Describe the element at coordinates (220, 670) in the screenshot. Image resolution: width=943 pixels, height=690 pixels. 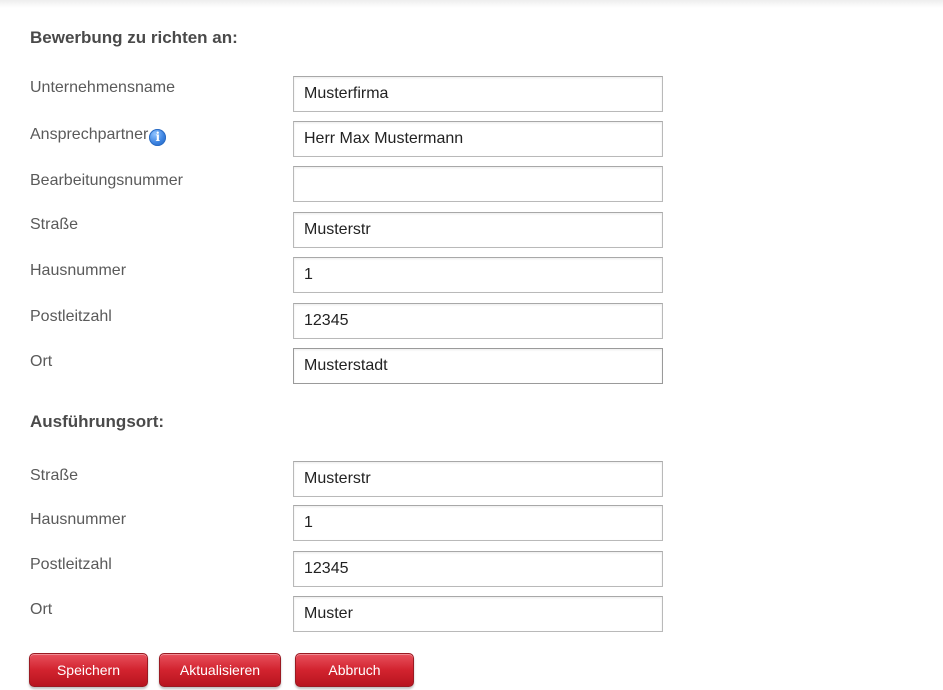
I see `update-button: Aktualisieren` at that location.